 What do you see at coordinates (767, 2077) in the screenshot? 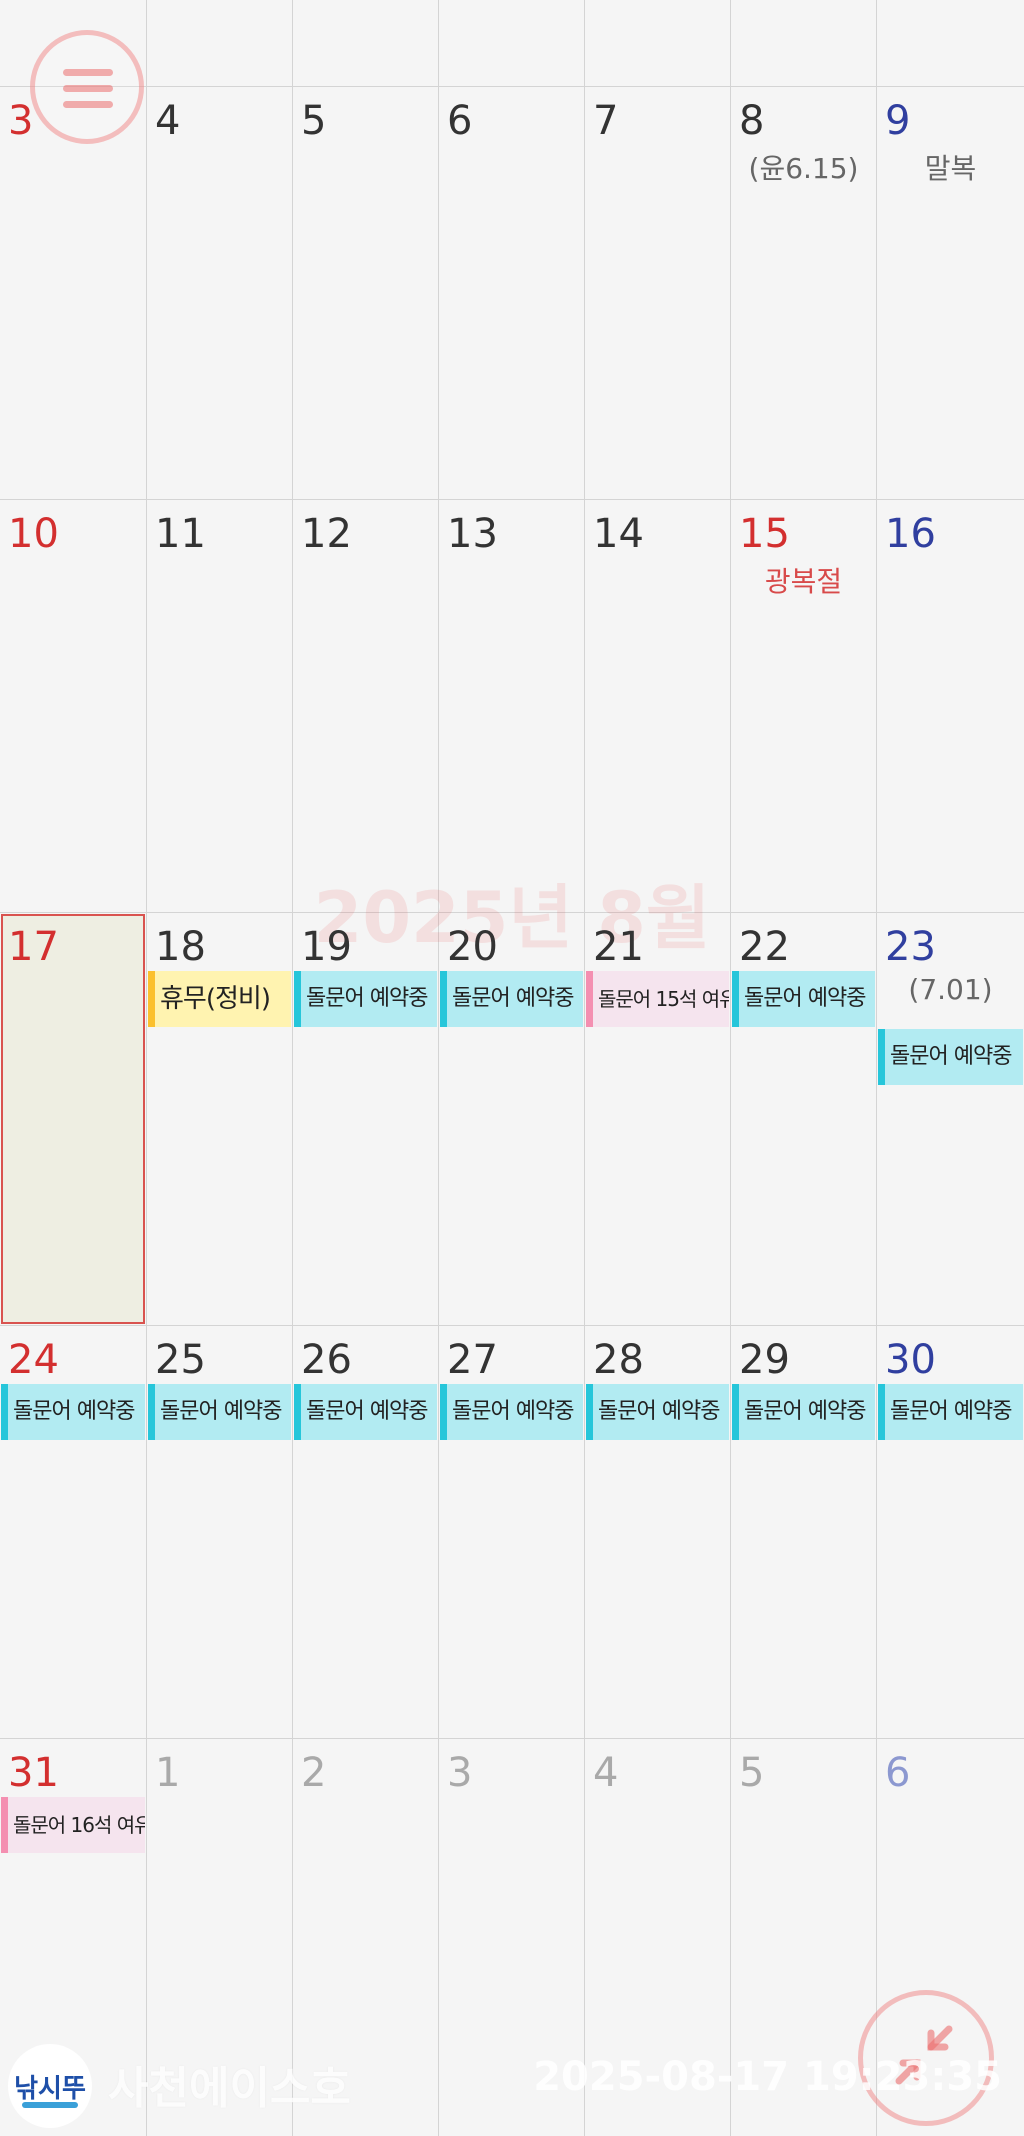
I see `timestamp: 2025-08-17 19:23:35` at bounding box center [767, 2077].